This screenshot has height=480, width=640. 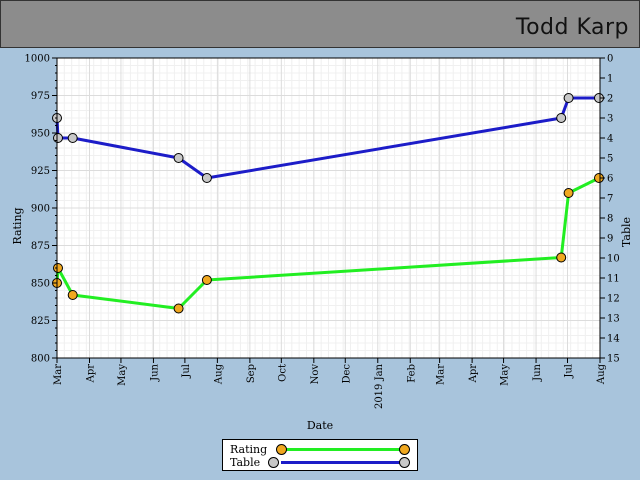 What do you see at coordinates (610, 199) in the screenshot?
I see `y-right-tick-label: 7` at bounding box center [610, 199].